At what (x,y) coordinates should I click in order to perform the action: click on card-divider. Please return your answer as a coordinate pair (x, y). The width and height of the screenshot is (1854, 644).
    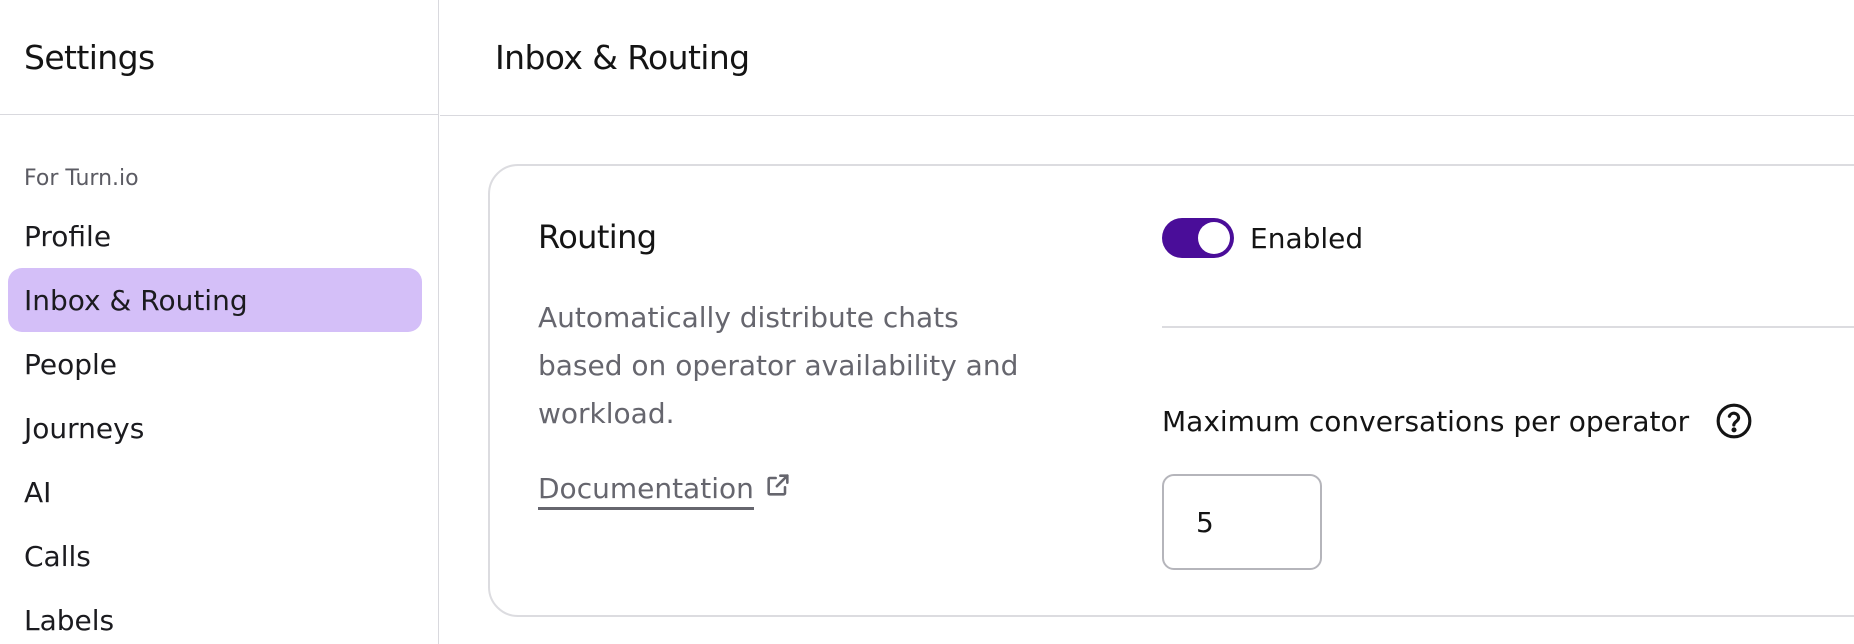
    Looking at the image, I should click on (1508, 327).